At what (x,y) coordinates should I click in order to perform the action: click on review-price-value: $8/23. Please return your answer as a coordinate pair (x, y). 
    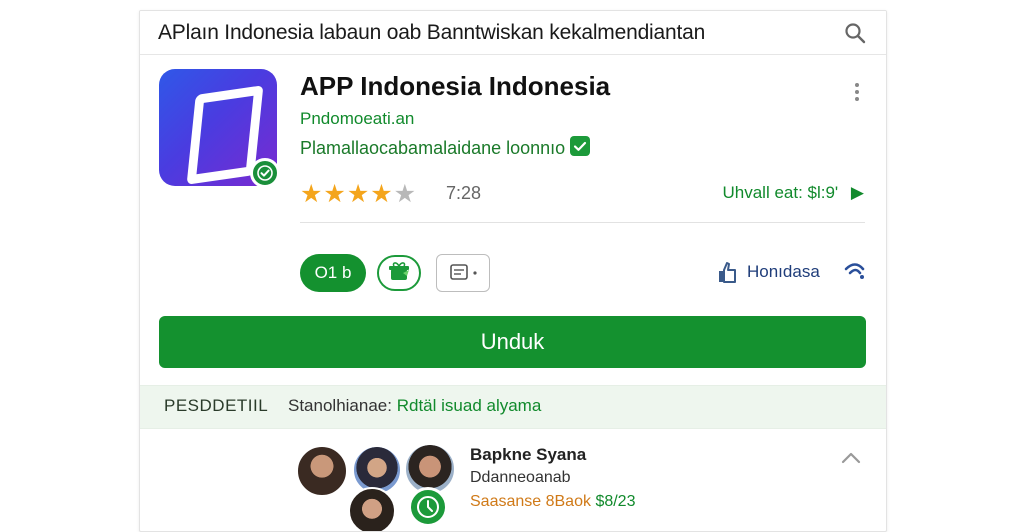
    Looking at the image, I should click on (615, 501).